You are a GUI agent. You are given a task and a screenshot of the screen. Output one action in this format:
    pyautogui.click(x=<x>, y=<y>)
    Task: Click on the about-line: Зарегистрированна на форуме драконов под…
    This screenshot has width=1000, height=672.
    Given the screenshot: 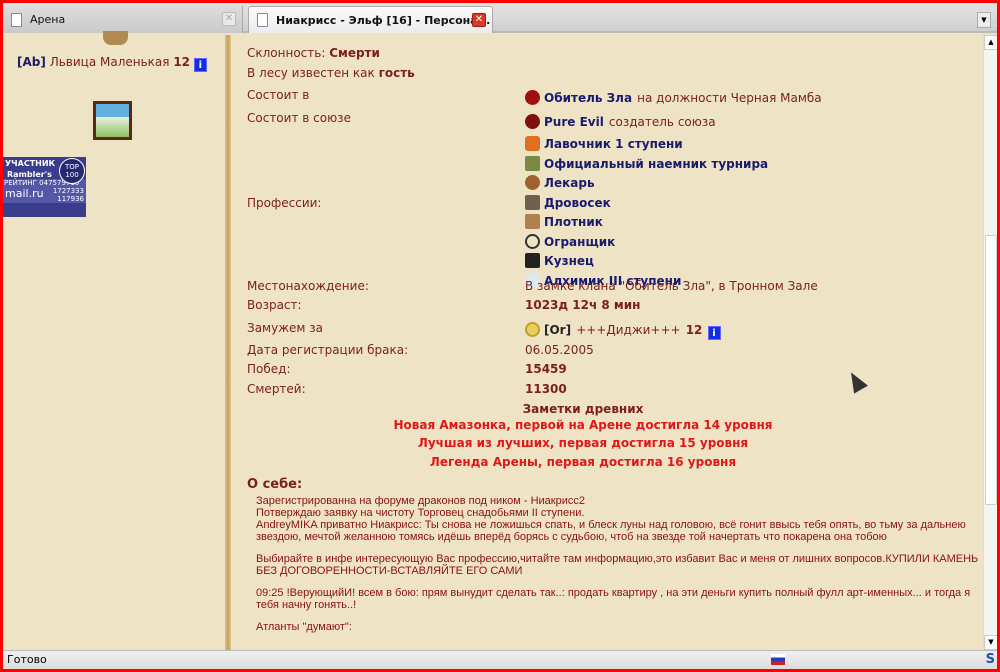 What is the action you would take?
    pyautogui.click(x=420, y=501)
    